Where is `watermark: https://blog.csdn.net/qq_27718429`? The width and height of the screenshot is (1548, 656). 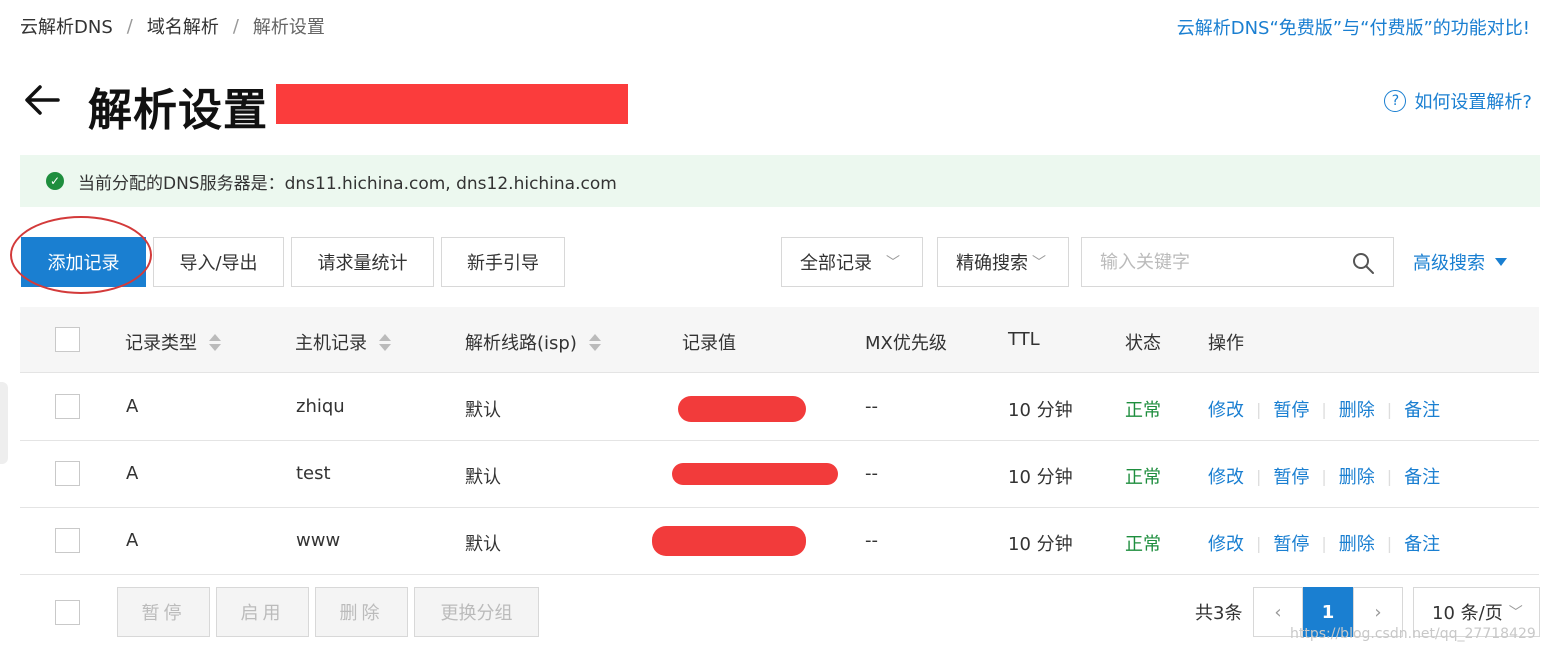 watermark: https://blog.csdn.net/qq_27718429 is located at coordinates (1413, 634).